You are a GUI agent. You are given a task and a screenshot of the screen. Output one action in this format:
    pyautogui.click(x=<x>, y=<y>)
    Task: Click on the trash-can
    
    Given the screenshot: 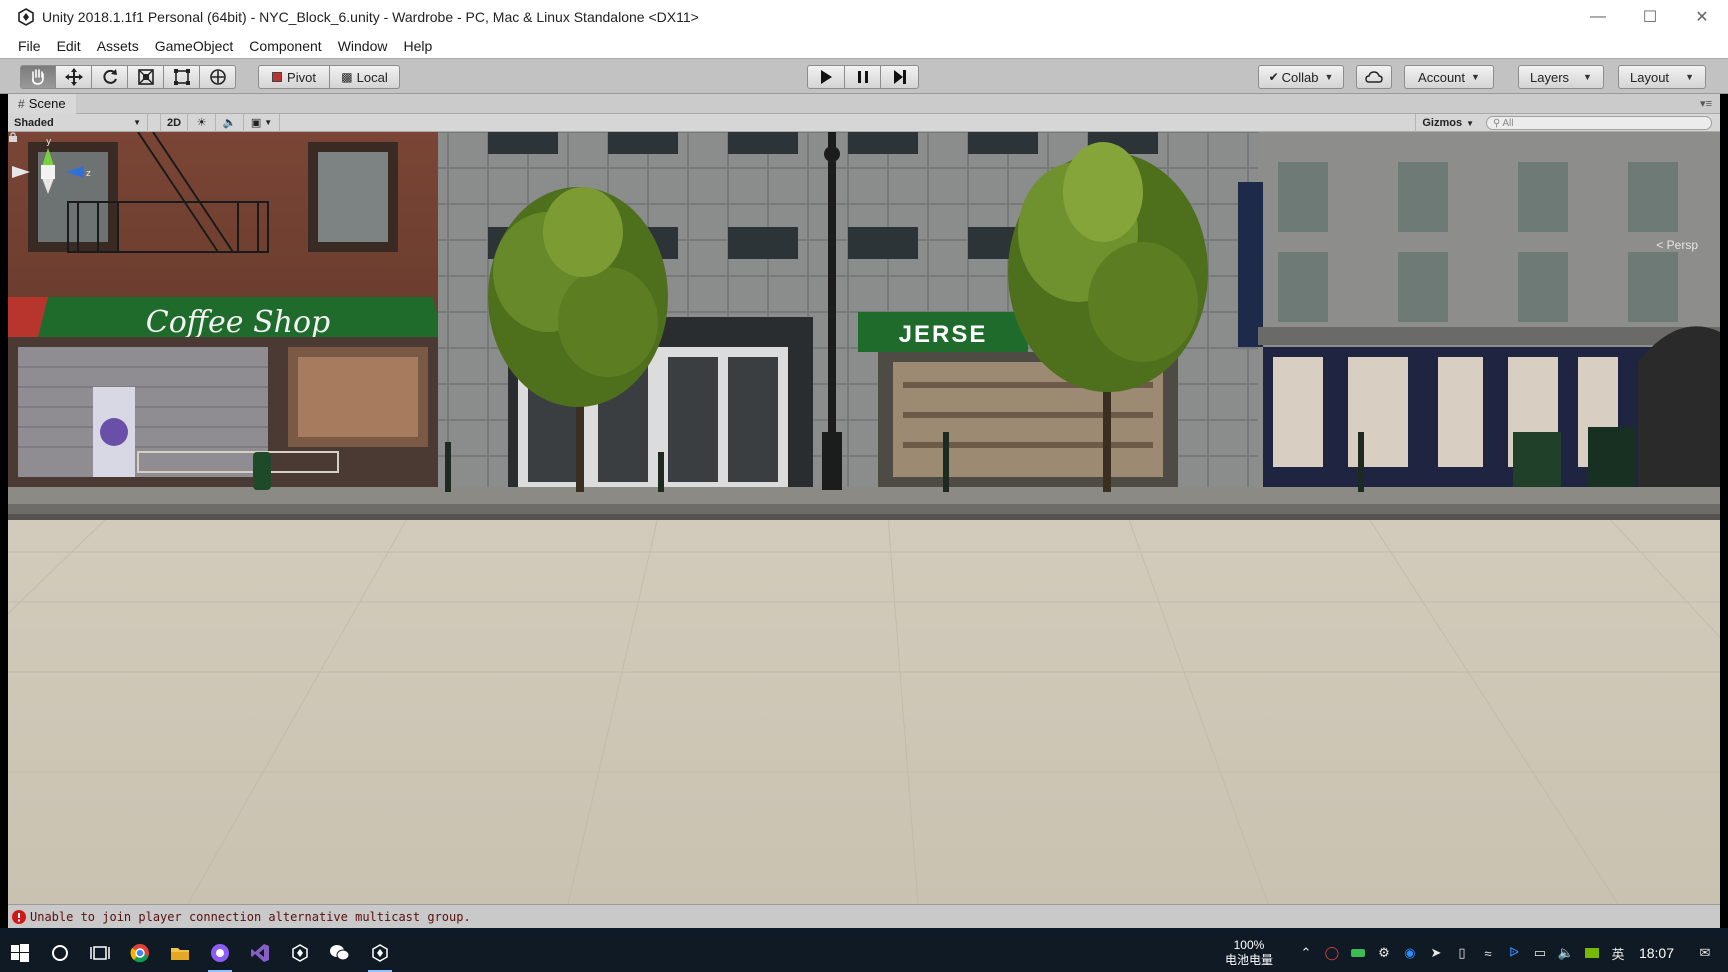 What is the action you would take?
    pyautogui.click(x=1537, y=459)
    